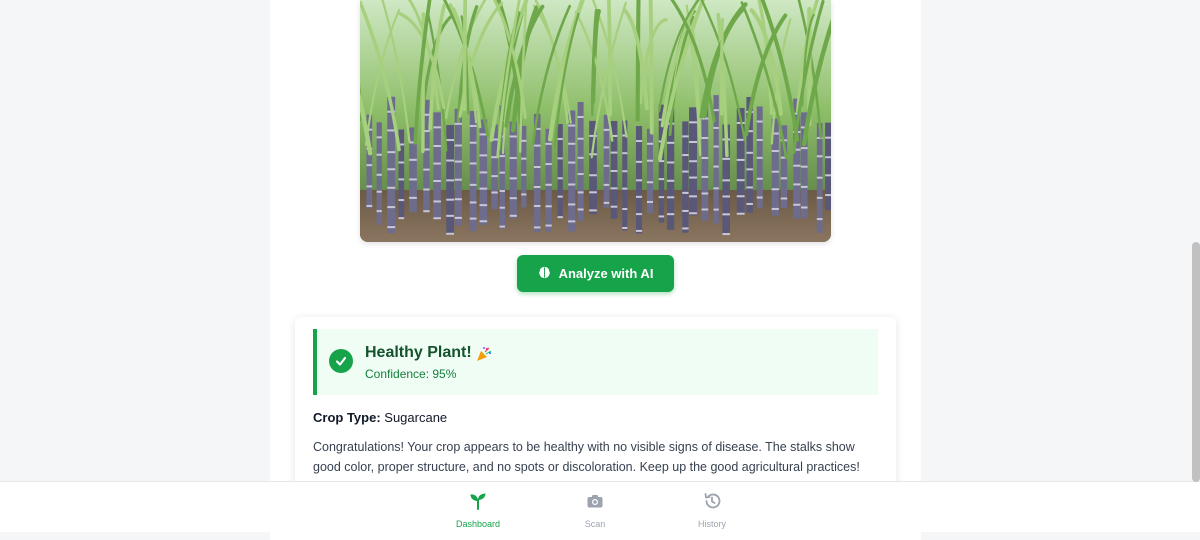  Describe the element at coordinates (595, 524) in the screenshot. I see `nav-label-scan: Scan` at that location.